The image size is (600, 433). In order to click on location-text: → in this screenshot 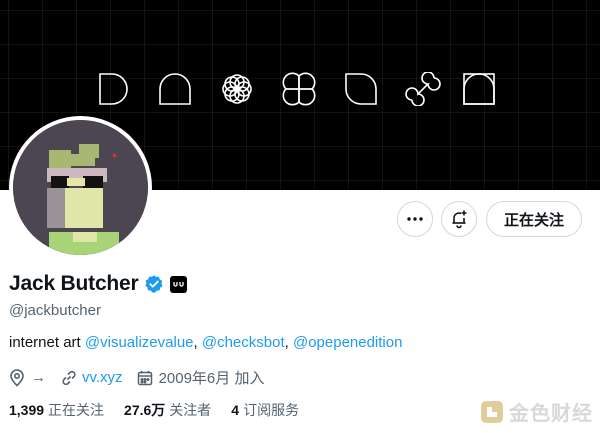, I will do `click(38, 377)`.